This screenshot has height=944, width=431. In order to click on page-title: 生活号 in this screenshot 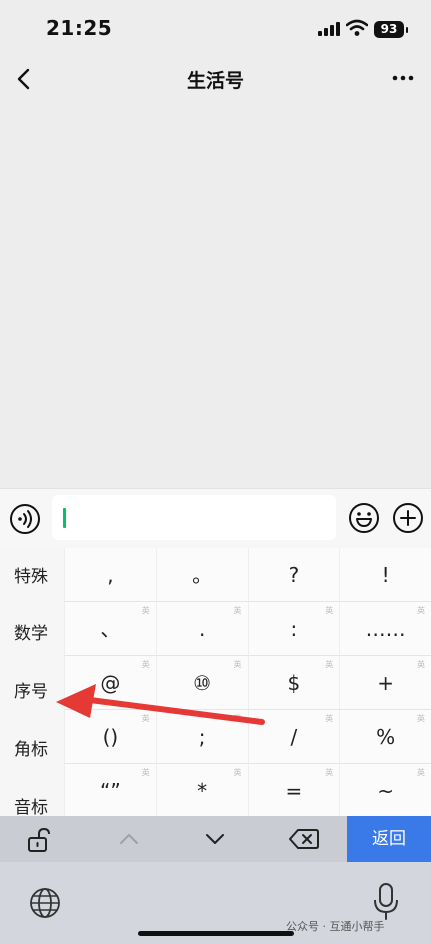, I will do `click(215, 81)`.